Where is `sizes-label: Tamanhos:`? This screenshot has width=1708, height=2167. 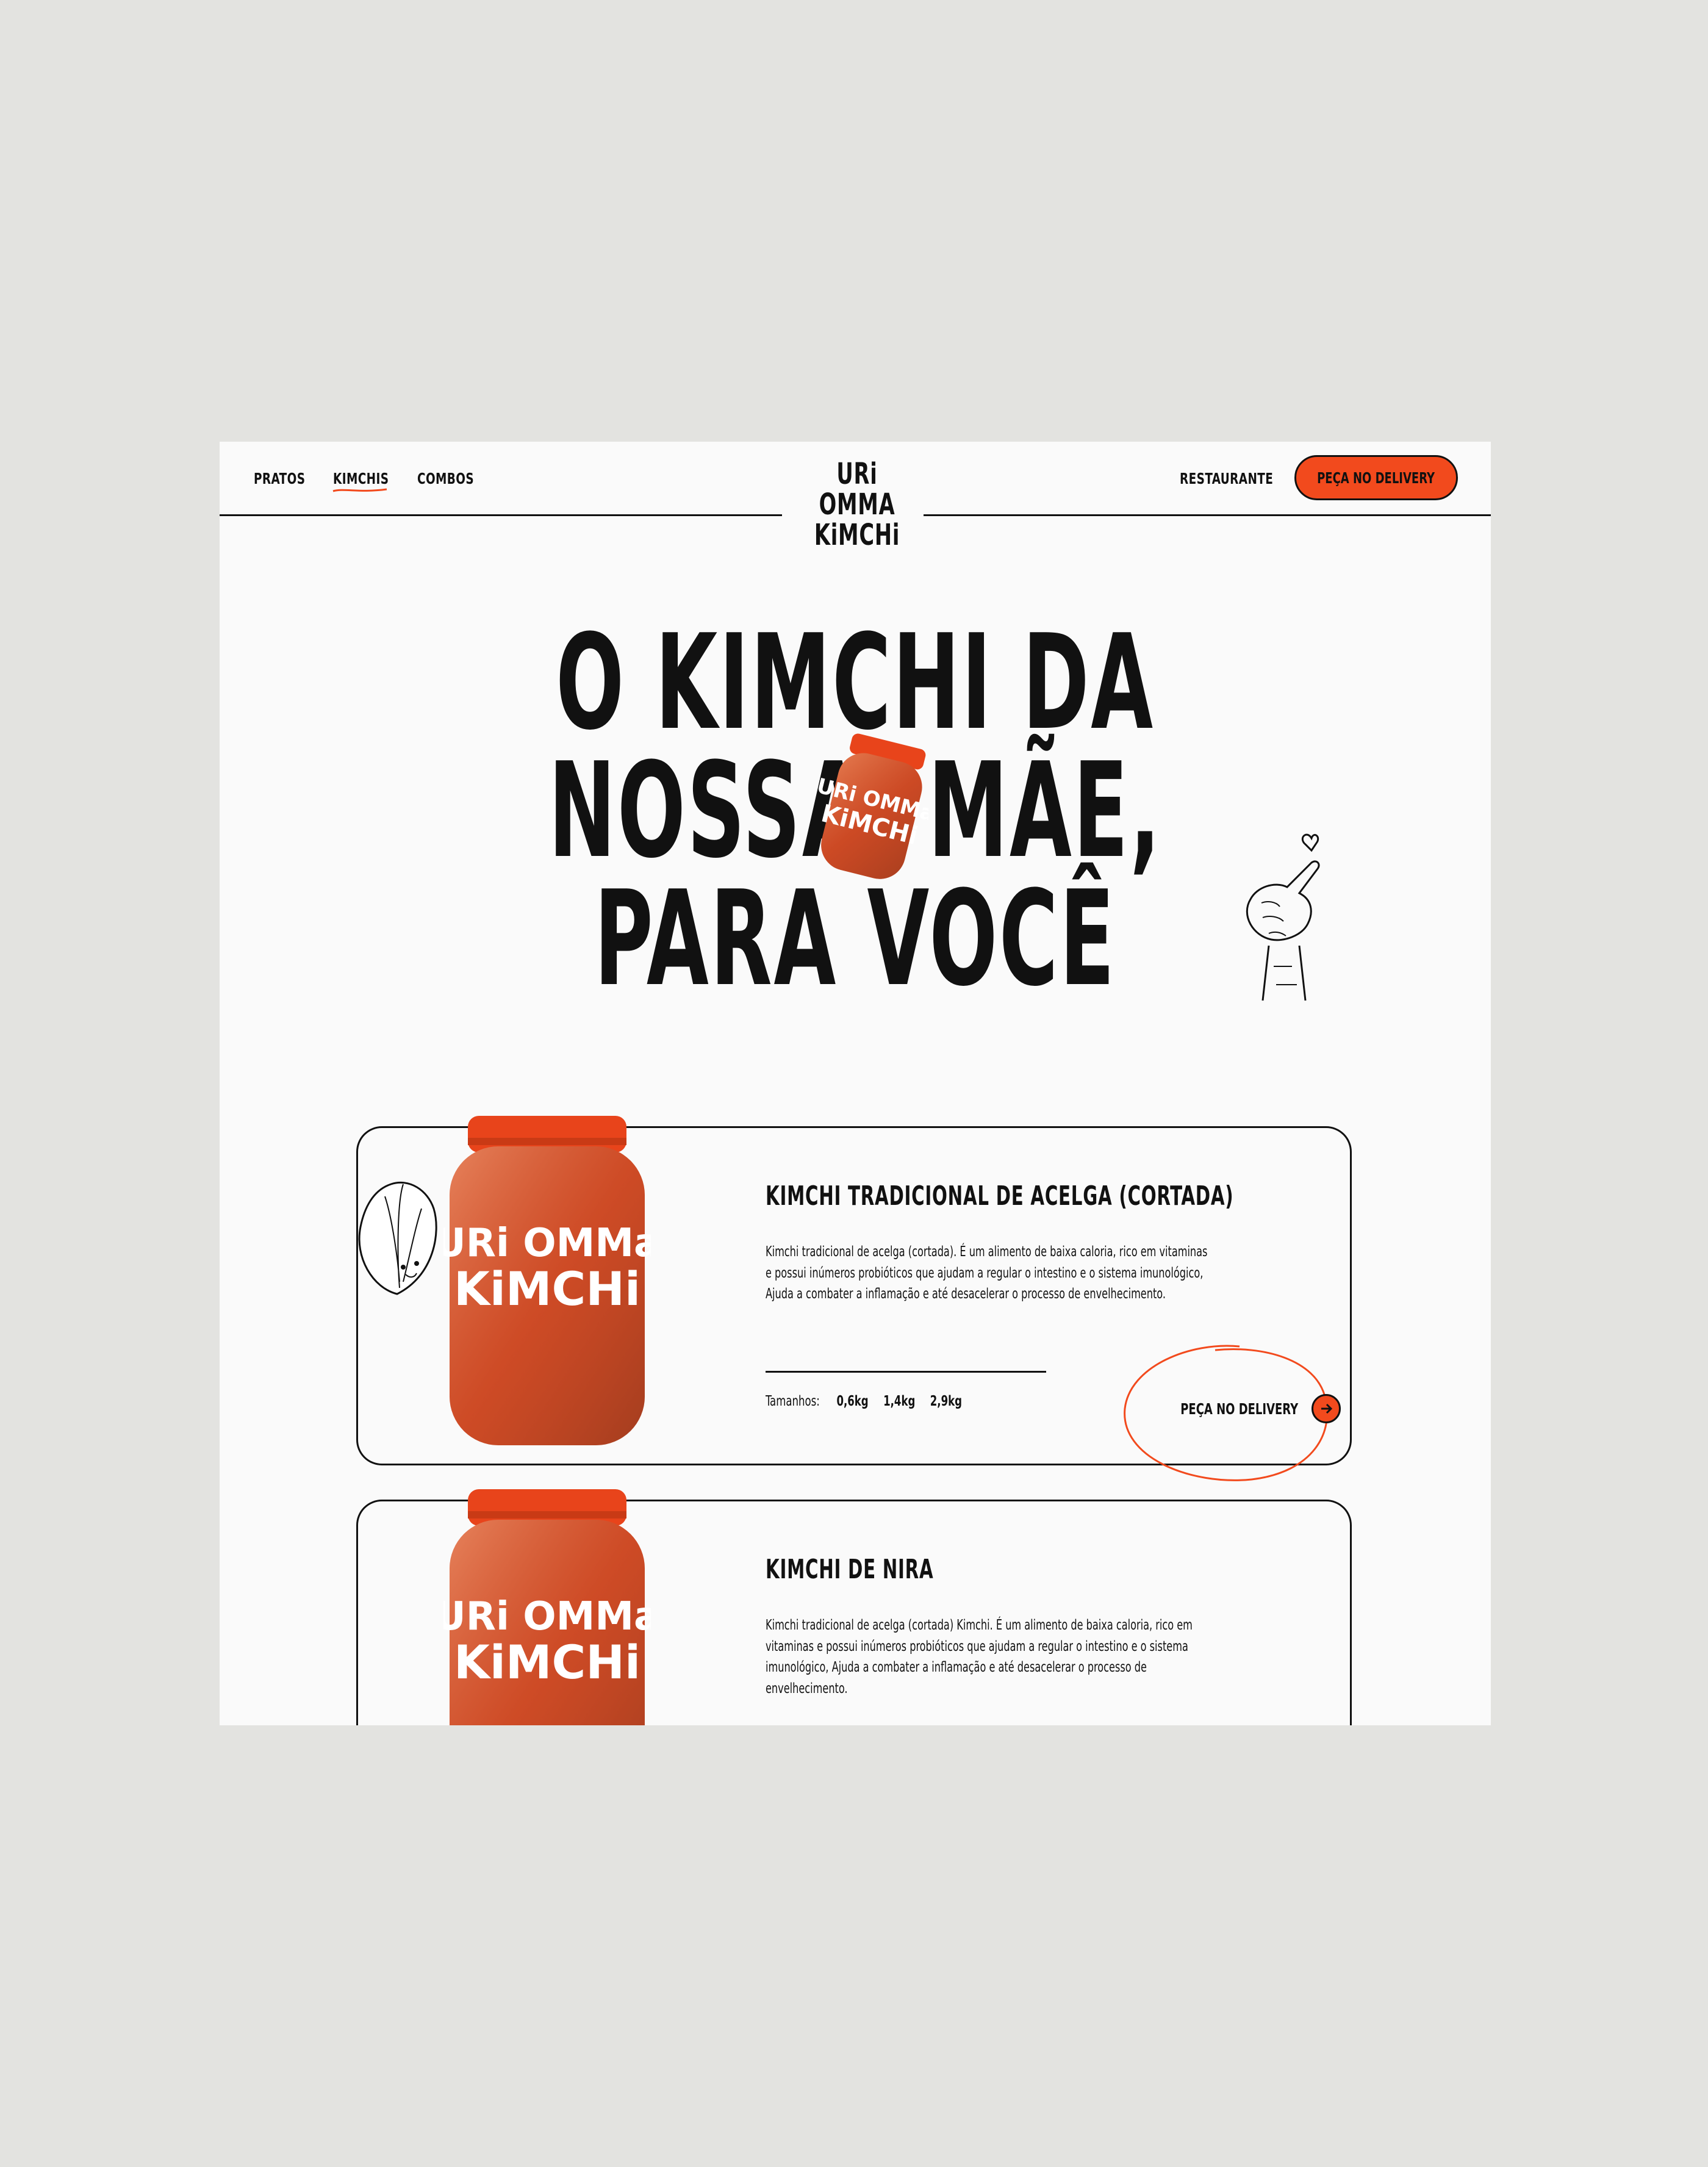
sizes-label: Tamanhos: is located at coordinates (793, 1401).